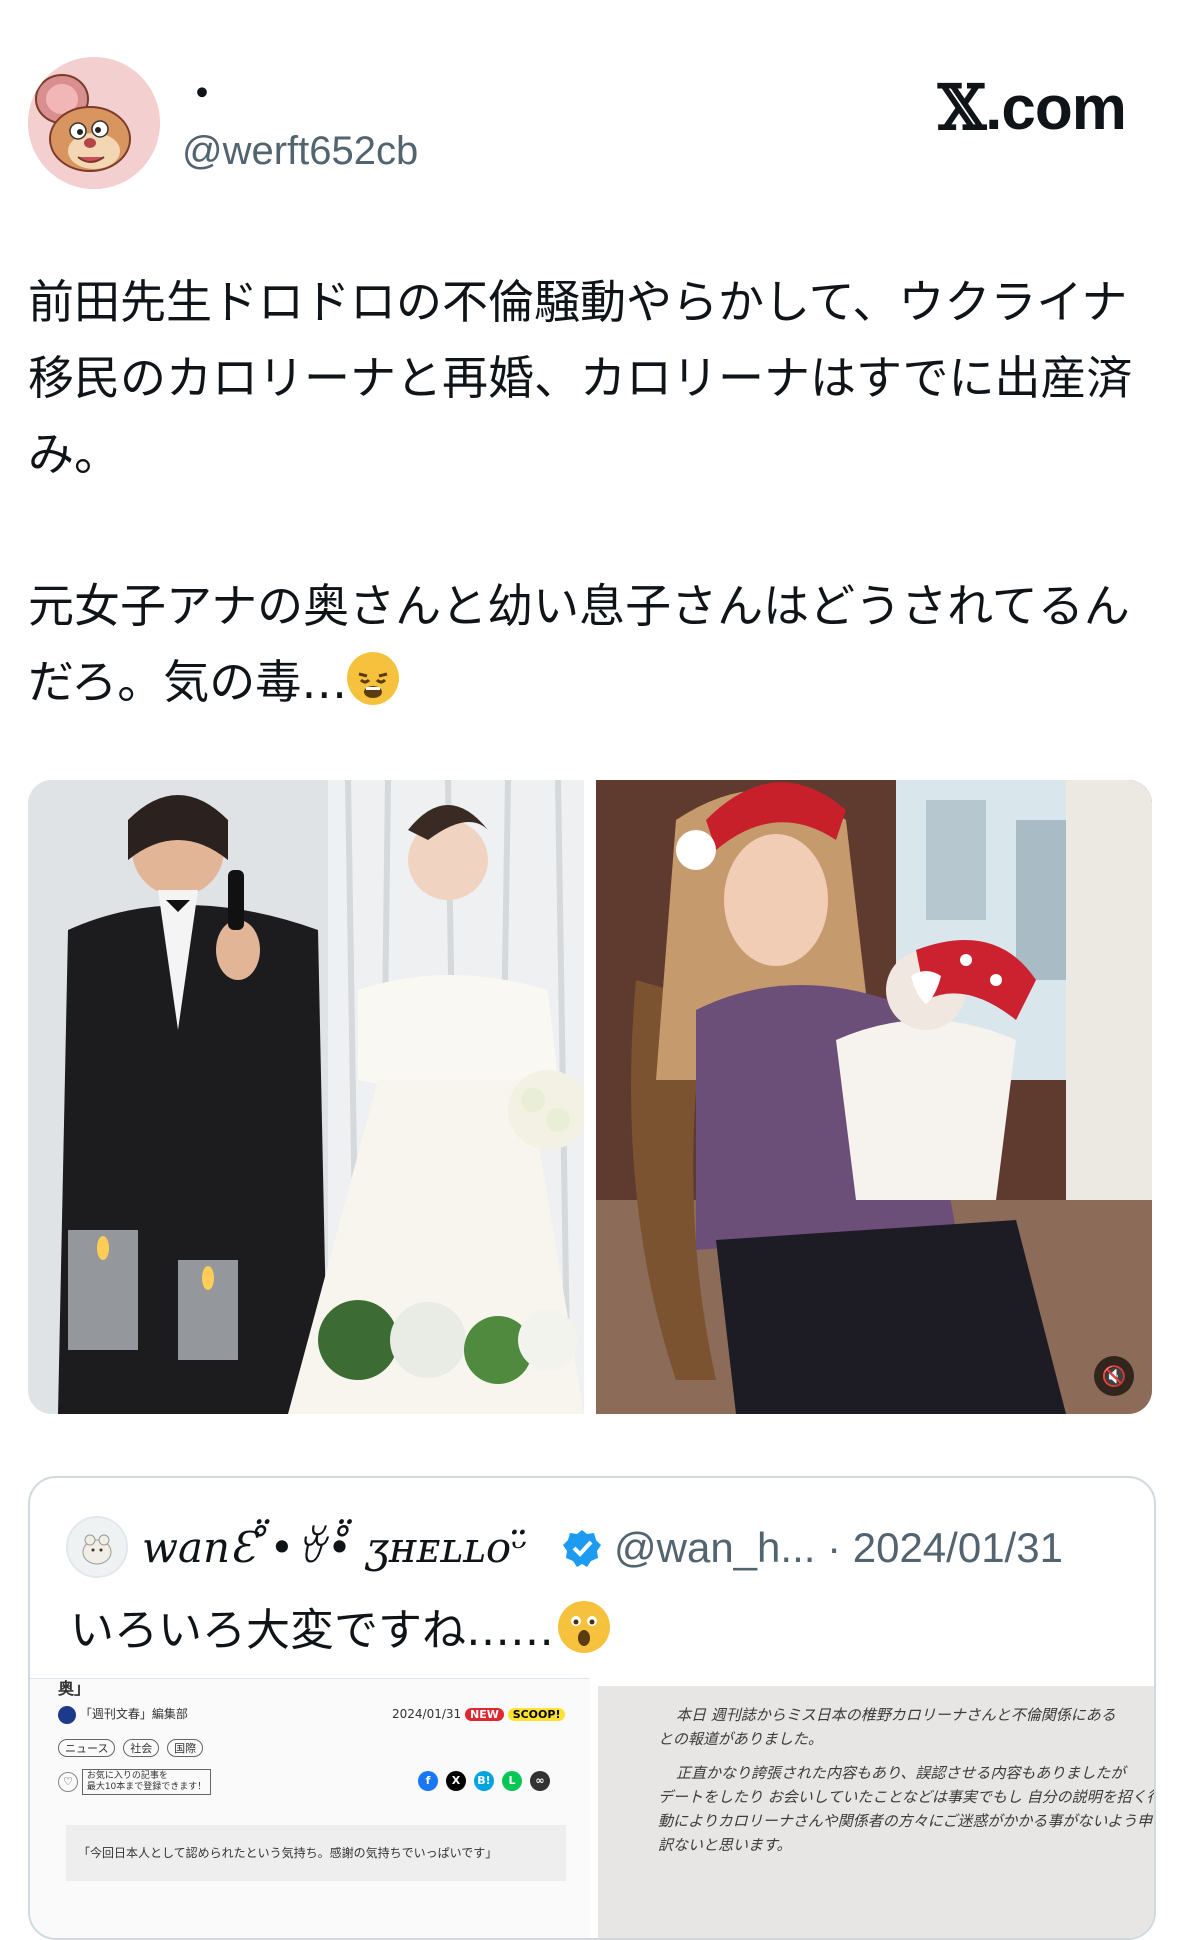 Image resolution: width=1179 pixels, height=1940 pixels. Describe the element at coordinates (428, 1781) in the screenshot. I see `facebook-icon: f` at that location.